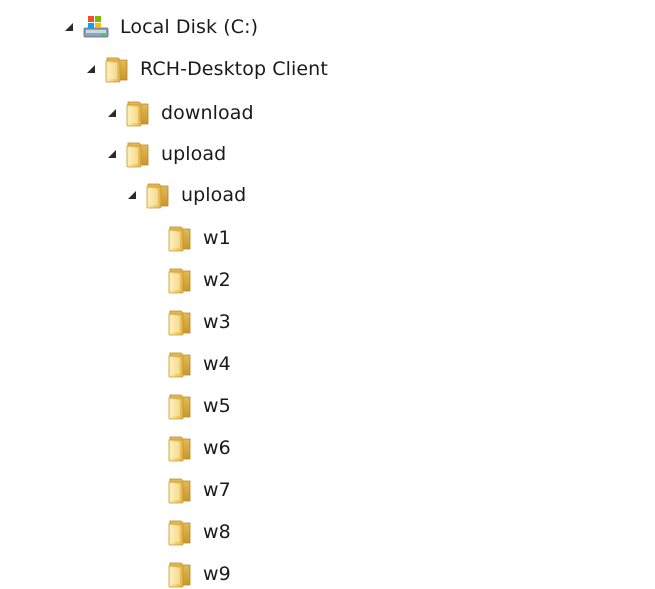  I want to click on tree-node-upload: upload, so click(166, 154).